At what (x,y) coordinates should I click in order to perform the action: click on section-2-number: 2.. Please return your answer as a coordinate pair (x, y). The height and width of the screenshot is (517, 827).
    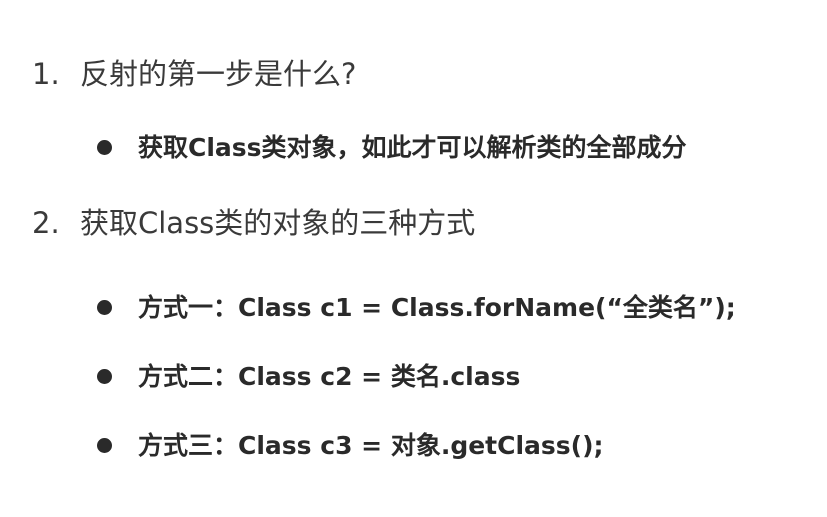
    Looking at the image, I should click on (46, 223).